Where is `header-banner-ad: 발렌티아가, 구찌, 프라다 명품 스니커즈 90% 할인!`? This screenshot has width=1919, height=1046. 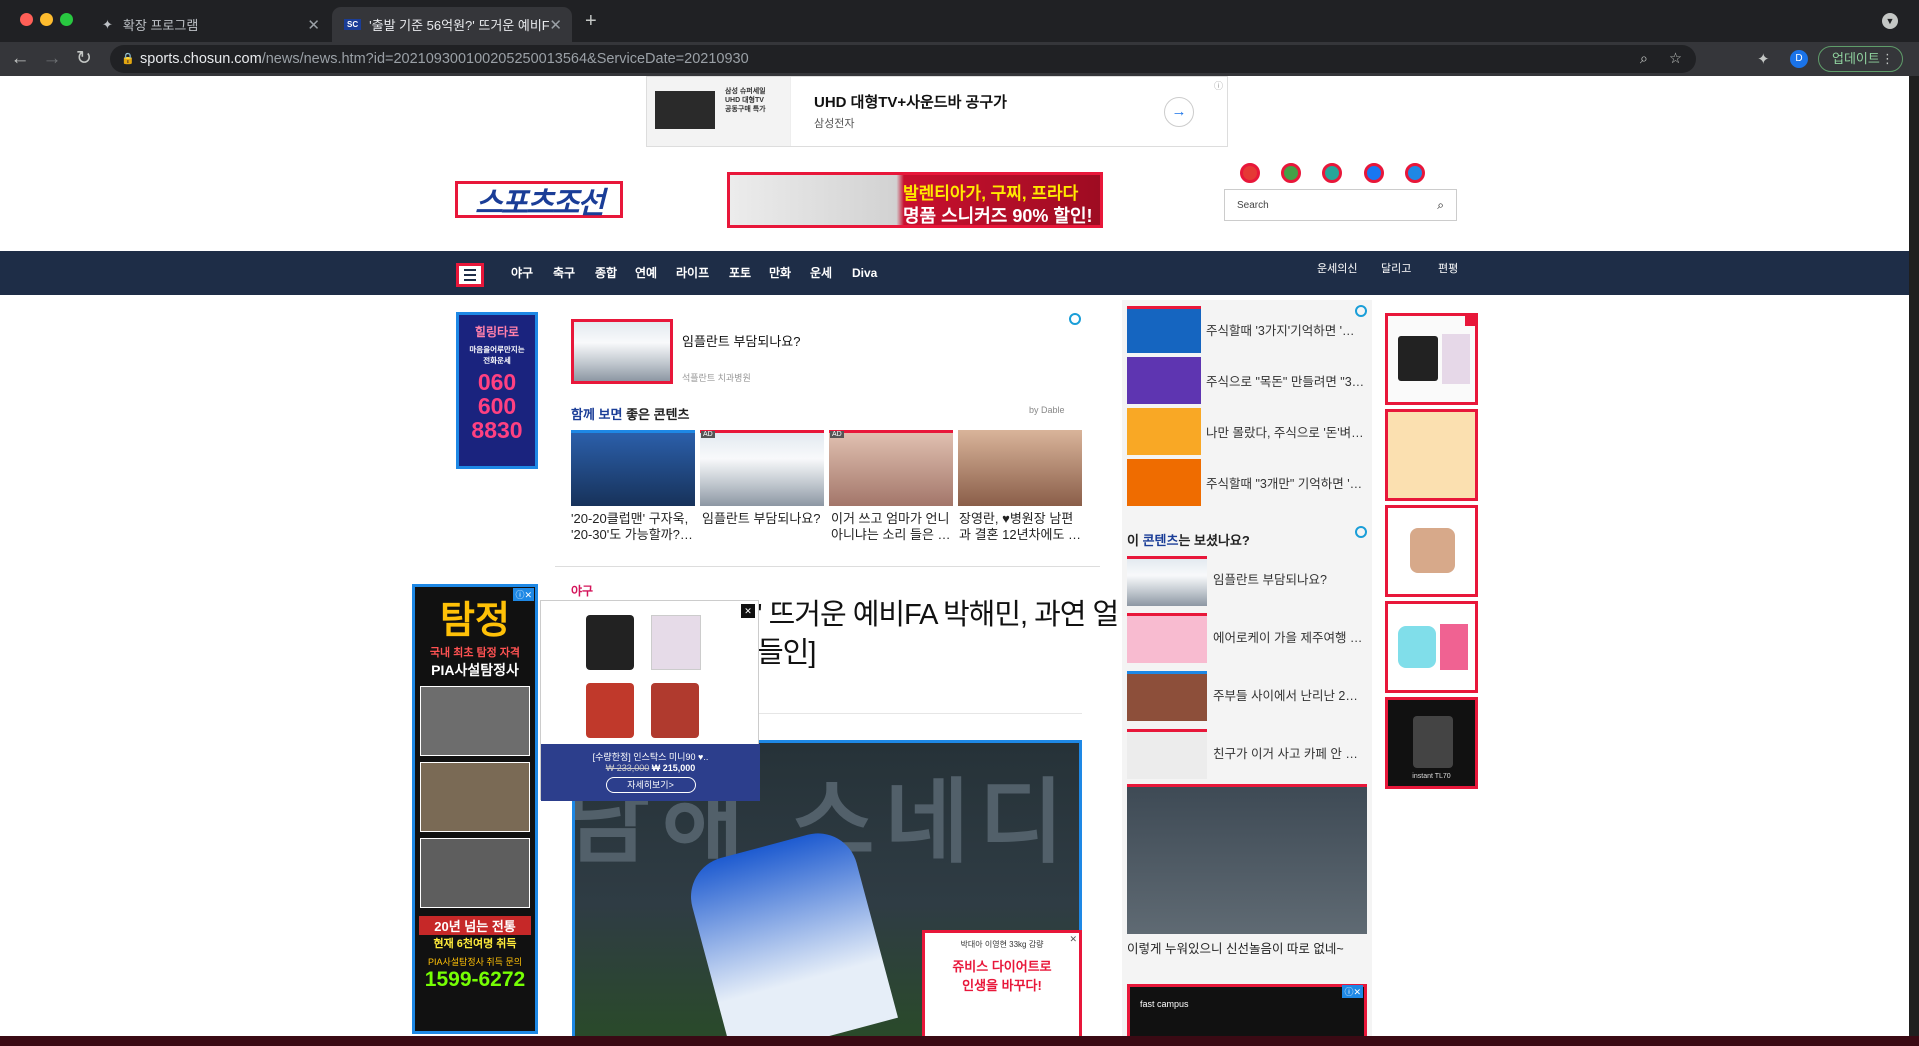
header-banner-ad: 발렌티아가, 구찌, 프라다 명품 스니커즈 90% 할인! is located at coordinates (915, 200).